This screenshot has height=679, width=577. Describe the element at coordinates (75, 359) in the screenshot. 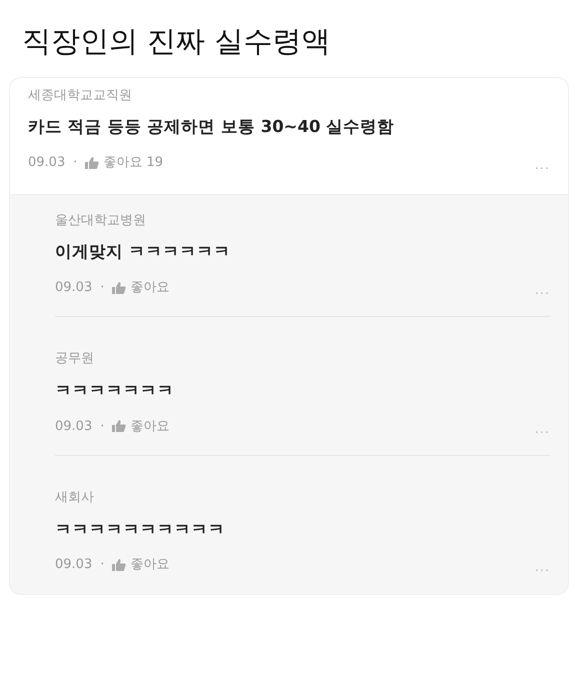

I see `author-name: 공무원` at that location.